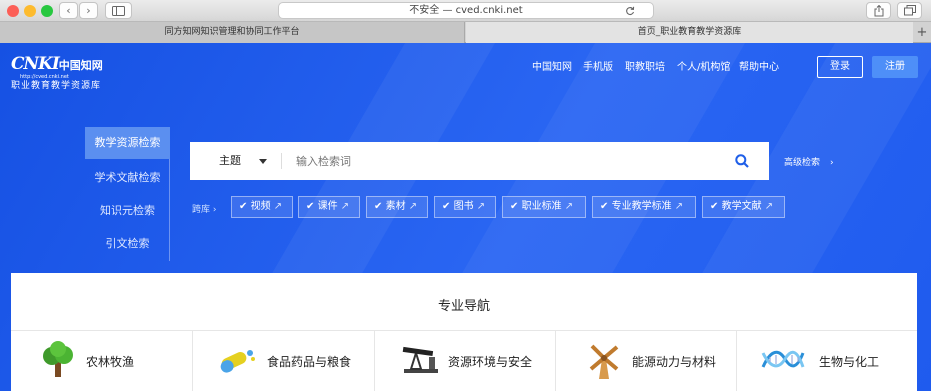 The height and width of the screenshot is (391, 931). I want to click on category-resources-environment: 资源环境与安全, so click(465, 360).